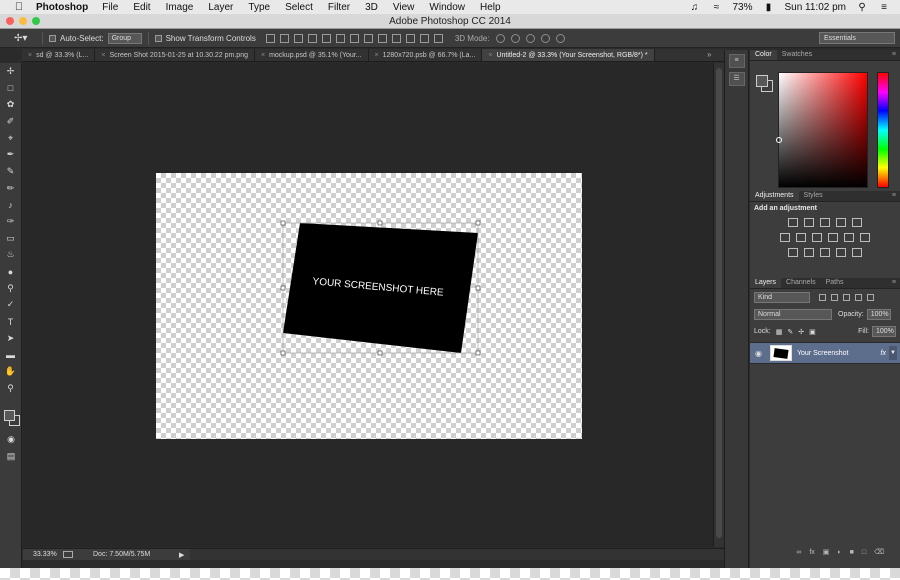  What do you see at coordinates (368, 38) in the screenshot?
I see `distribute-vcenter-icon` at bounding box center [368, 38].